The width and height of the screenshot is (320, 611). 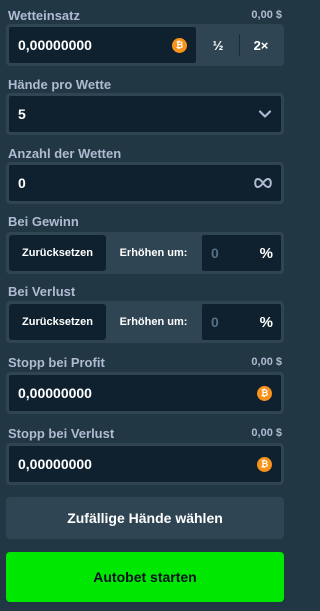 I want to click on stop-loss-label: Stopp bei Verlust, so click(x=61, y=433).